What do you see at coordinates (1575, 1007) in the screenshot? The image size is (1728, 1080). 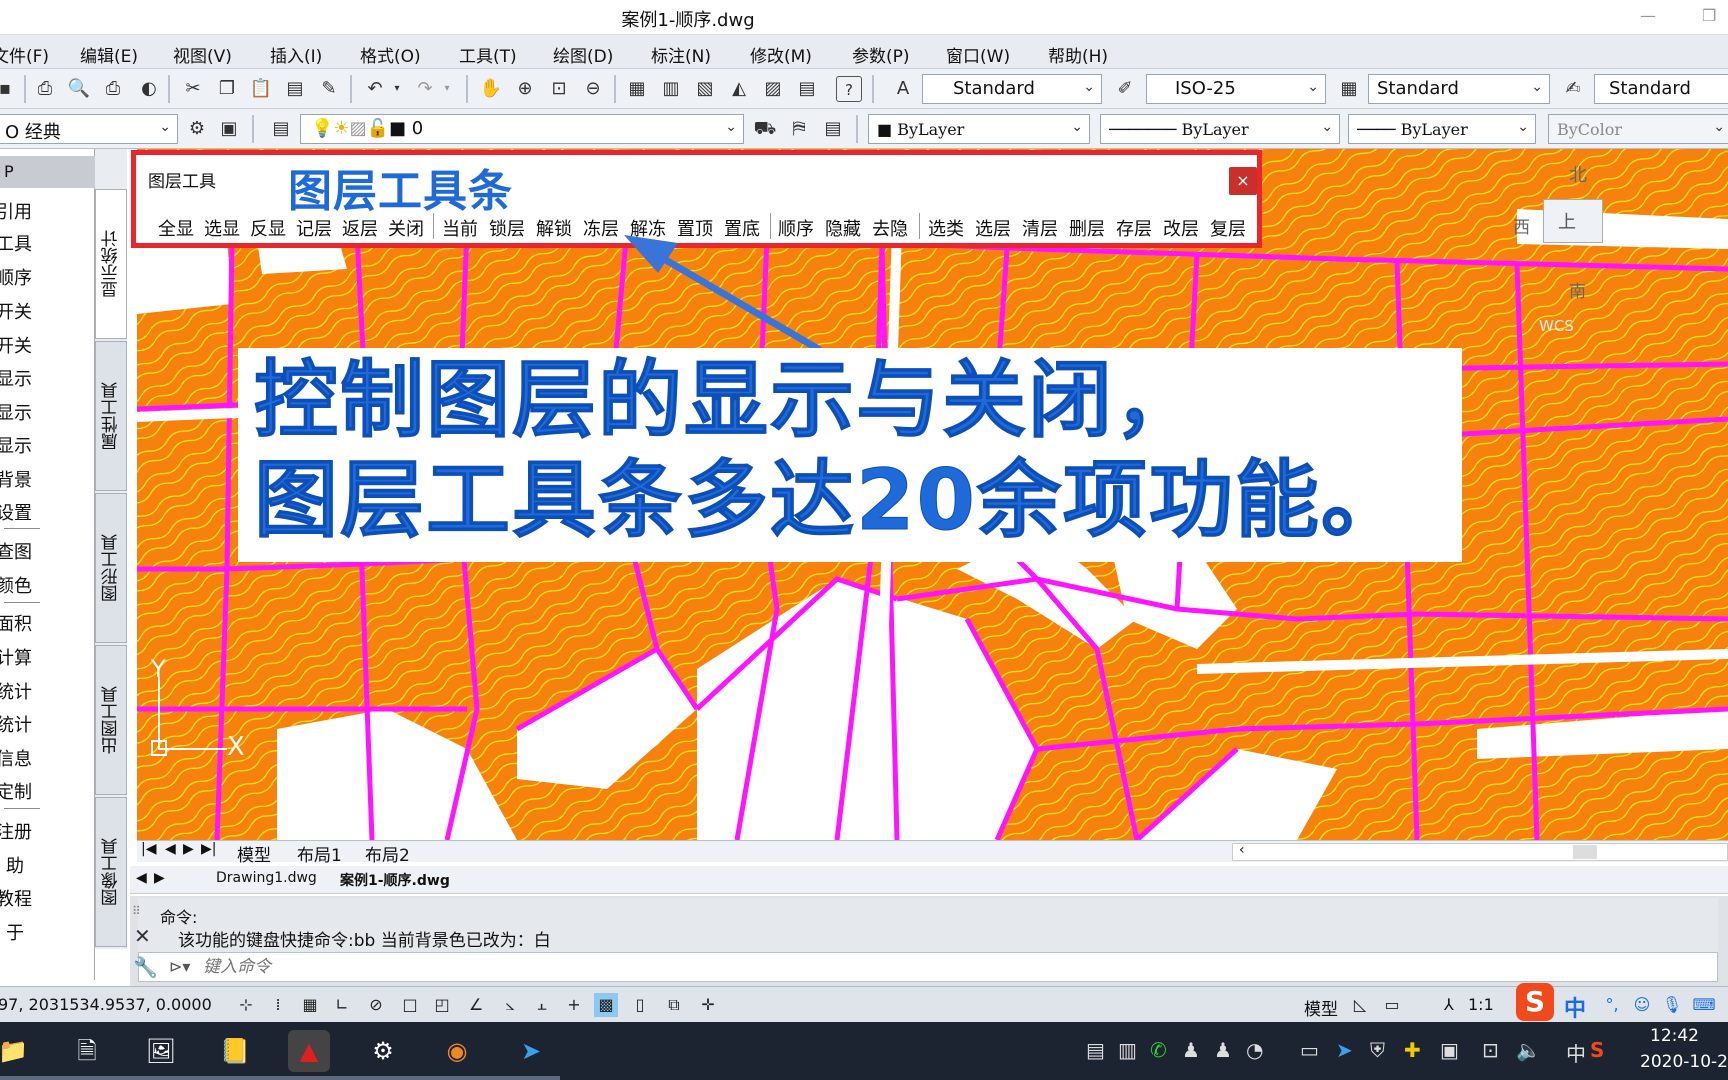 I see `ime-mode-label: 中` at bounding box center [1575, 1007].